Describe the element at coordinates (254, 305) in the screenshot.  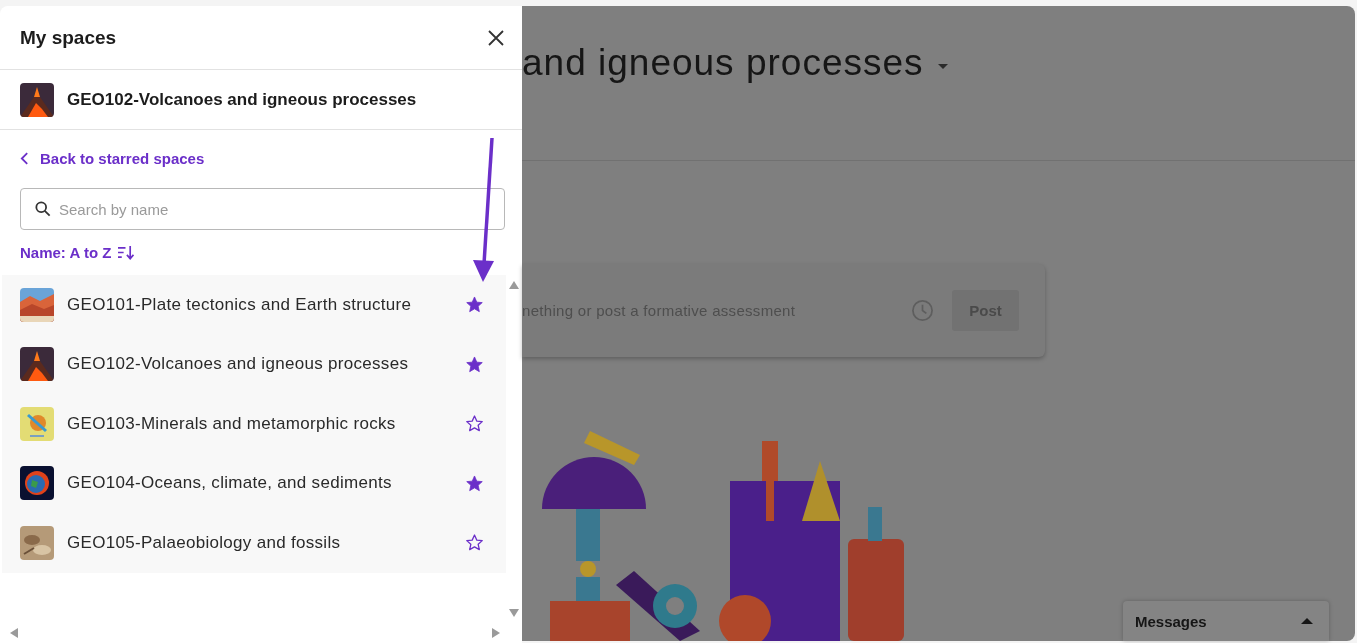
I see `space-item: GEO101-Plate tectonics and Earth structure` at that location.